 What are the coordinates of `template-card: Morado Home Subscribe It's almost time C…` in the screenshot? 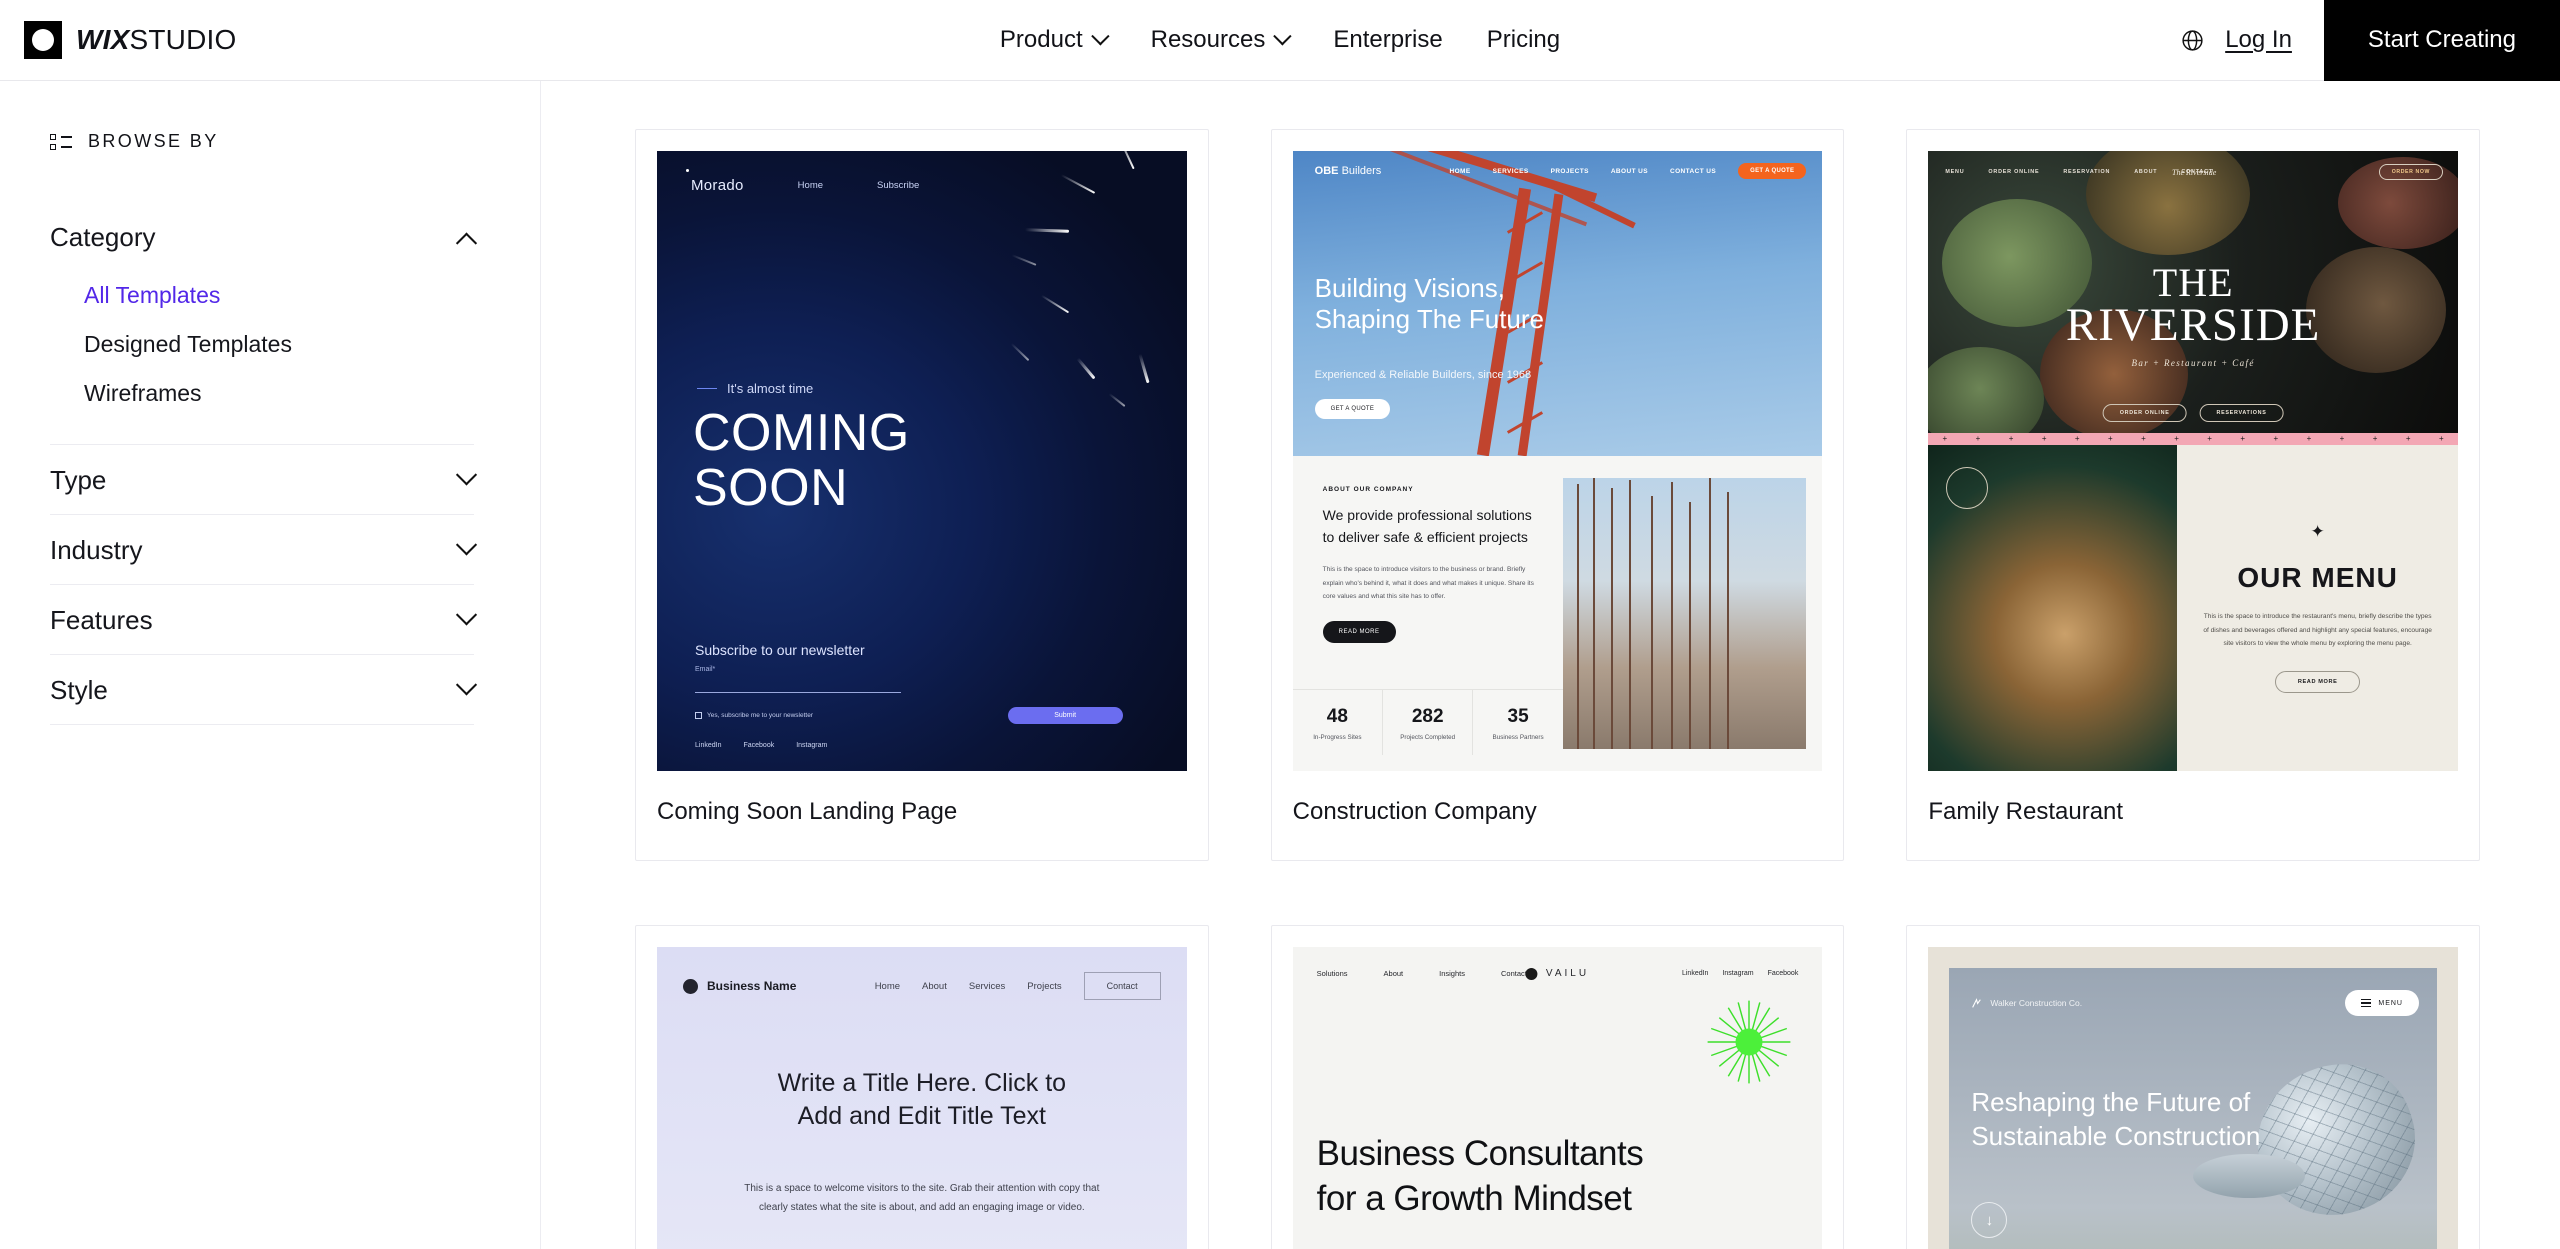 It's located at (922, 495).